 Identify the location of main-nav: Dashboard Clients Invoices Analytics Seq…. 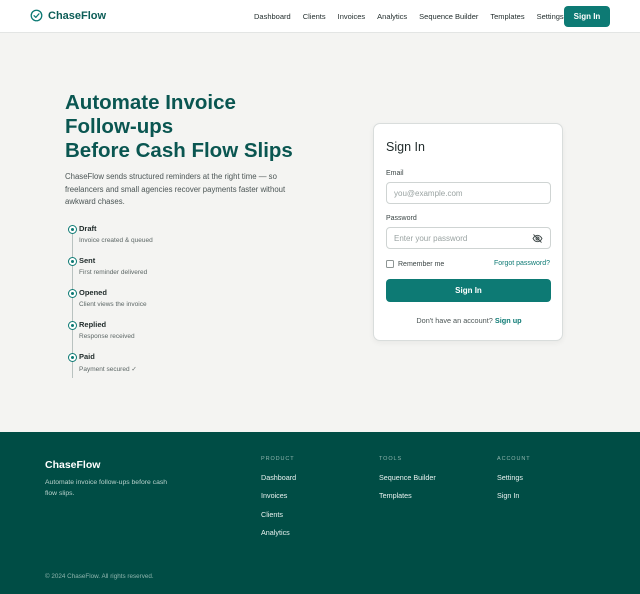
(415, 16).